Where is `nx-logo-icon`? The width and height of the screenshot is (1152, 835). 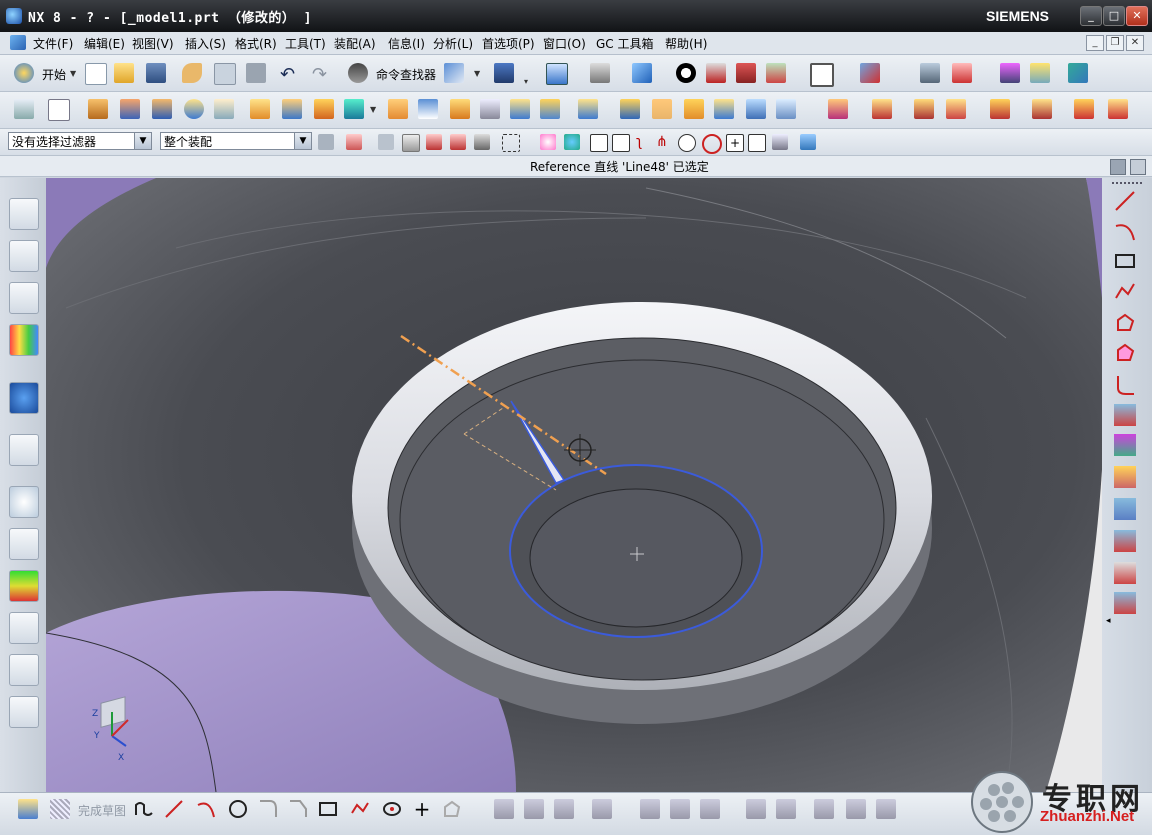 nx-logo-icon is located at coordinates (14, 16).